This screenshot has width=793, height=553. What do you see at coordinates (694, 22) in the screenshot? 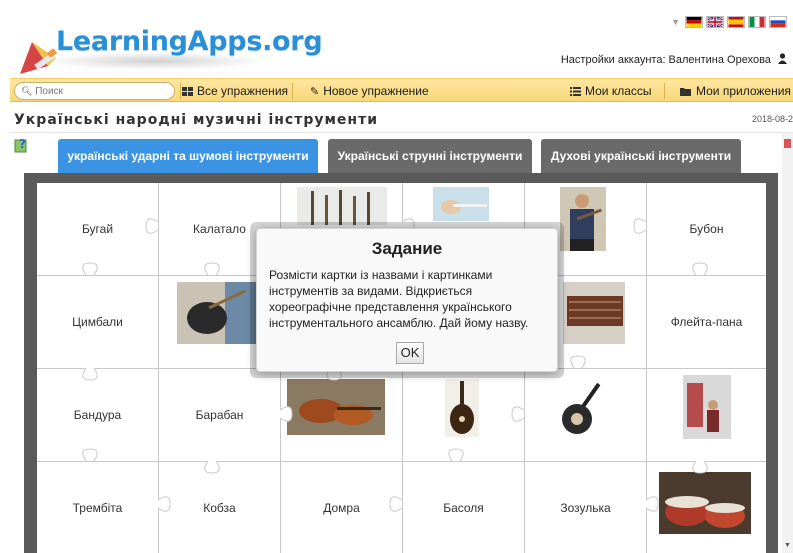
I see `de-flag-icon` at bounding box center [694, 22].